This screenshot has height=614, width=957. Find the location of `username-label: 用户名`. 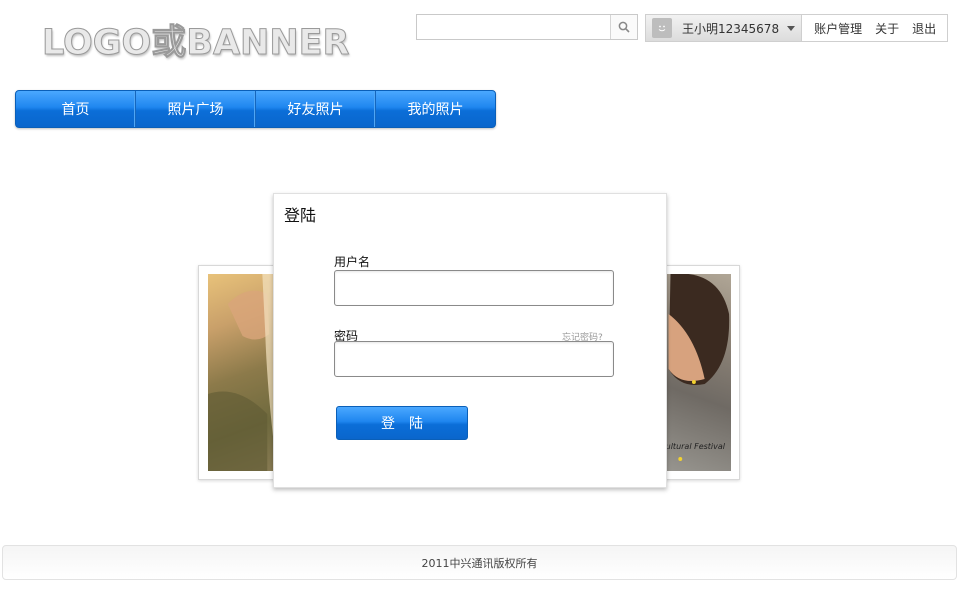

username-label: 用户名 is located at coordinates (352, 262).